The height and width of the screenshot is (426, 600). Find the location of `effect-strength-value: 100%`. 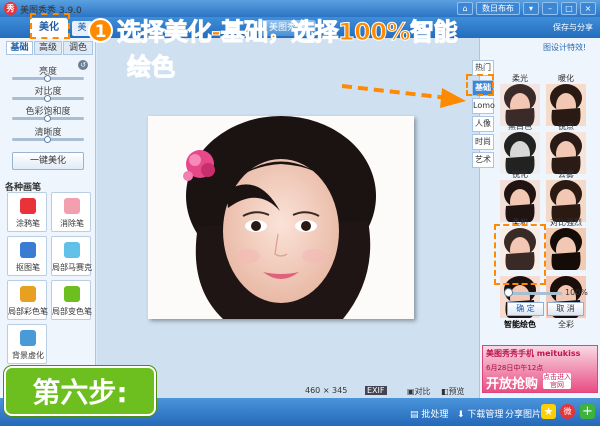

effect-strength-value: 100% is located at coordinates (576, 292).